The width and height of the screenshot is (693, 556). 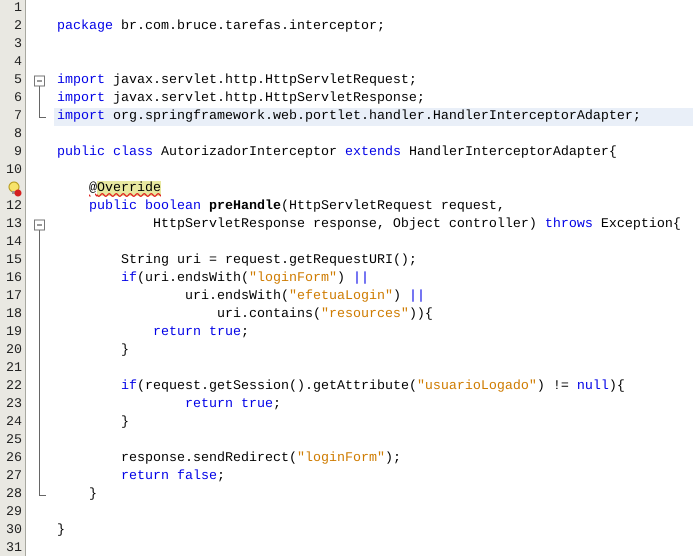 What do you see at coordinates (18, 117) in the screenshot?
I see `line-number: 7` at bounding box center [18, 117].